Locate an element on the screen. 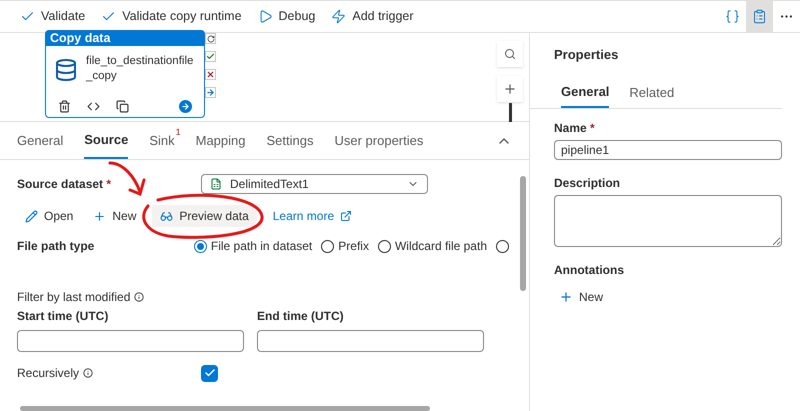 This screenshot has height=411, width=800. search-button is located at coordinates (510, 54).